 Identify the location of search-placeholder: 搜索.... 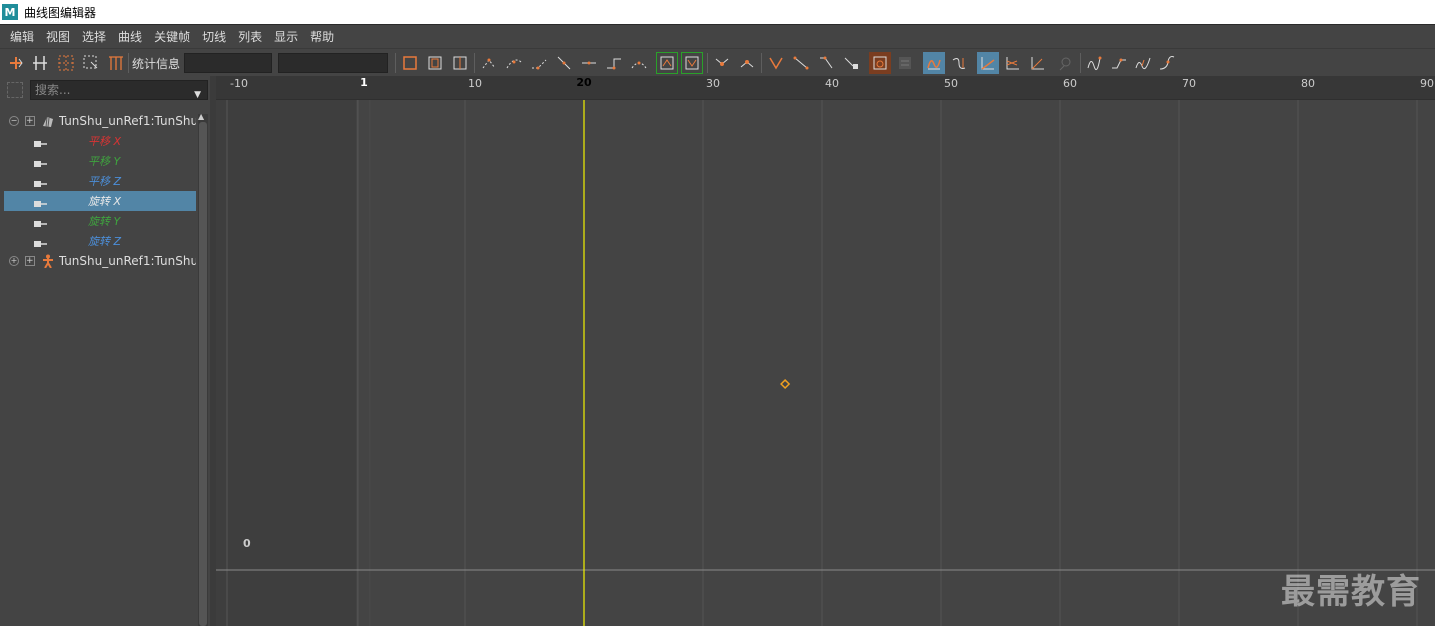
(53, 90).